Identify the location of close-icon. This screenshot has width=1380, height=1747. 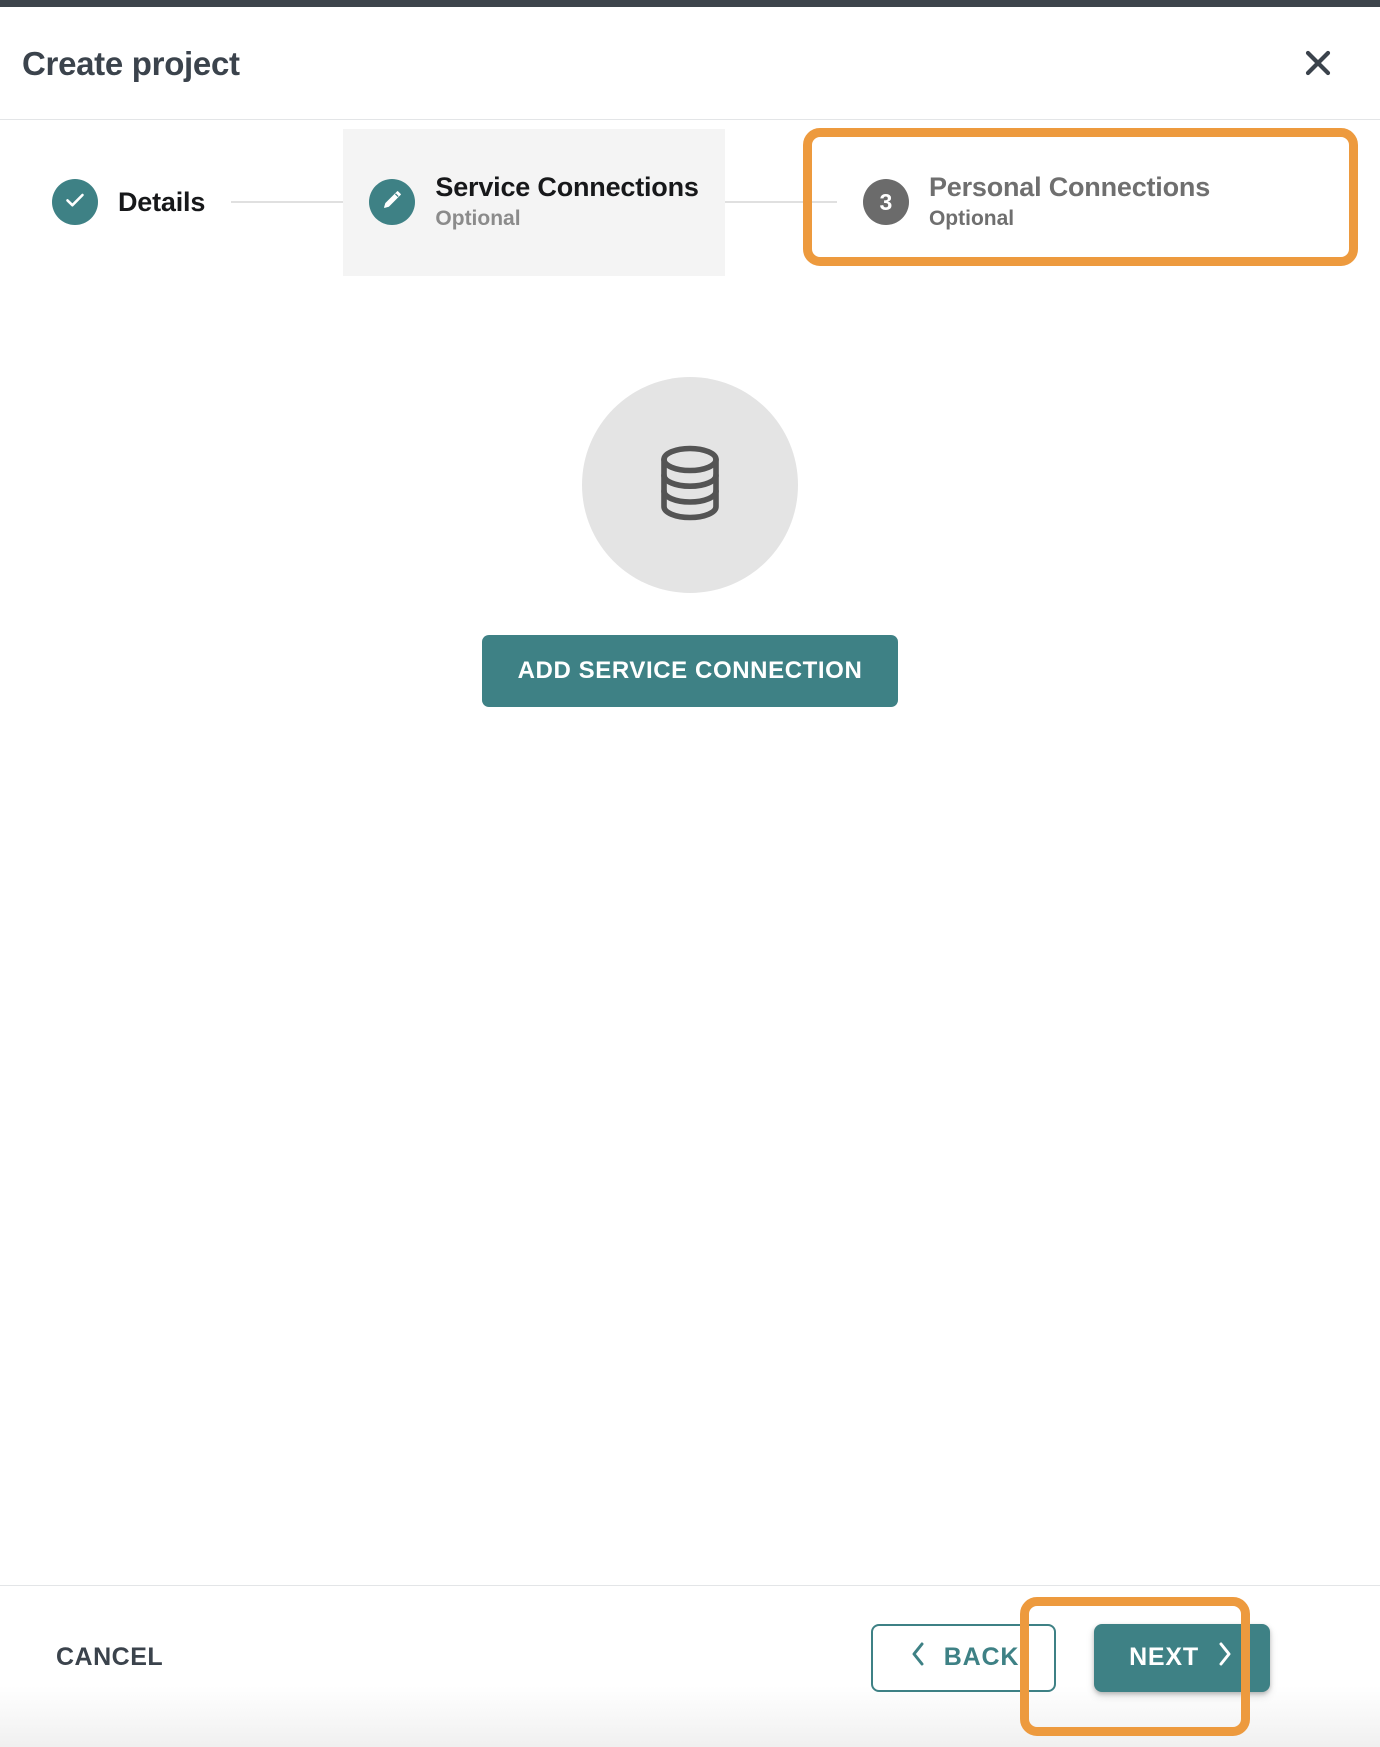
(1318, 63).